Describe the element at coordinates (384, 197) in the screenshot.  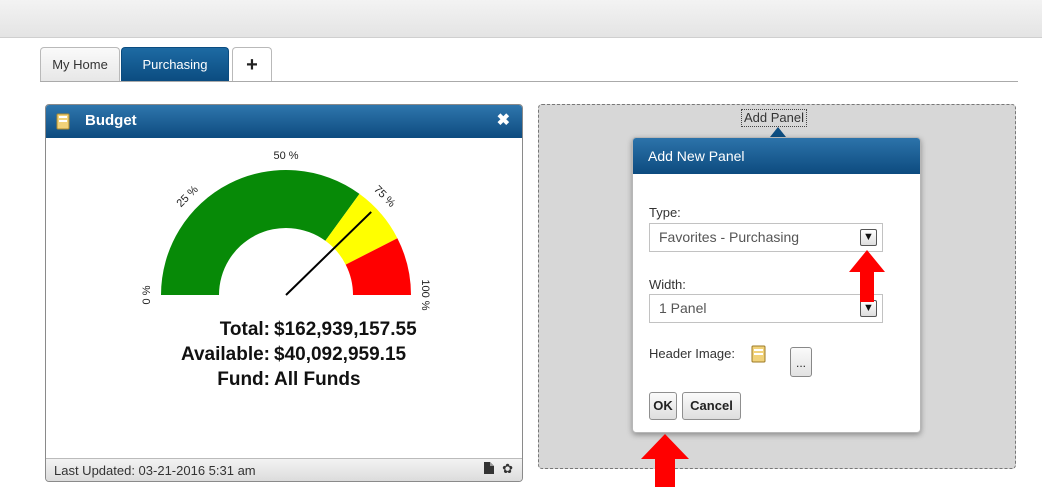
I see `gauge-tick-label: 75 %` at that location.